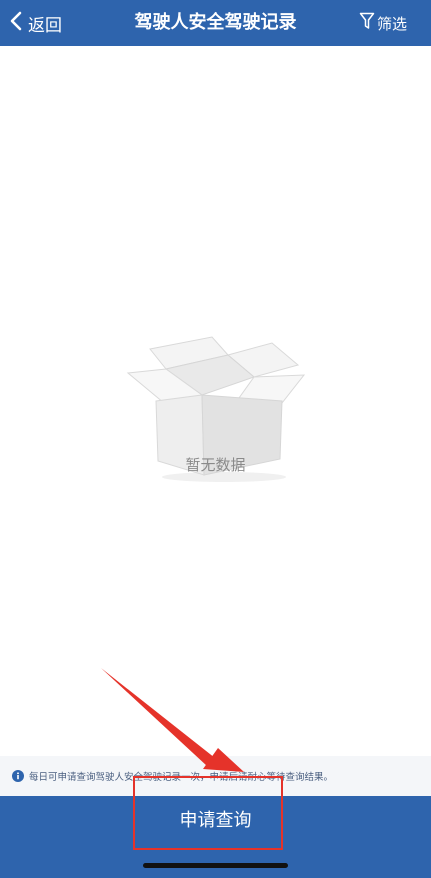 The height and width of the screenshot is (878, 431). Describe the element at coordinates (215, 821) in the screenshot. I see `apply-query-button: 申请查询` at that location.